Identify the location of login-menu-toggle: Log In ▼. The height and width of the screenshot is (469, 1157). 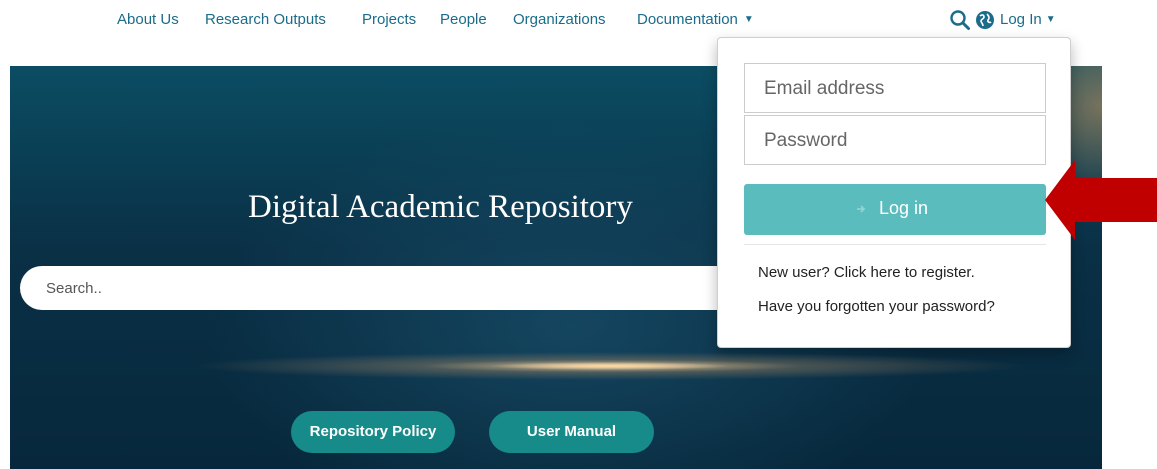
(1028, 19).